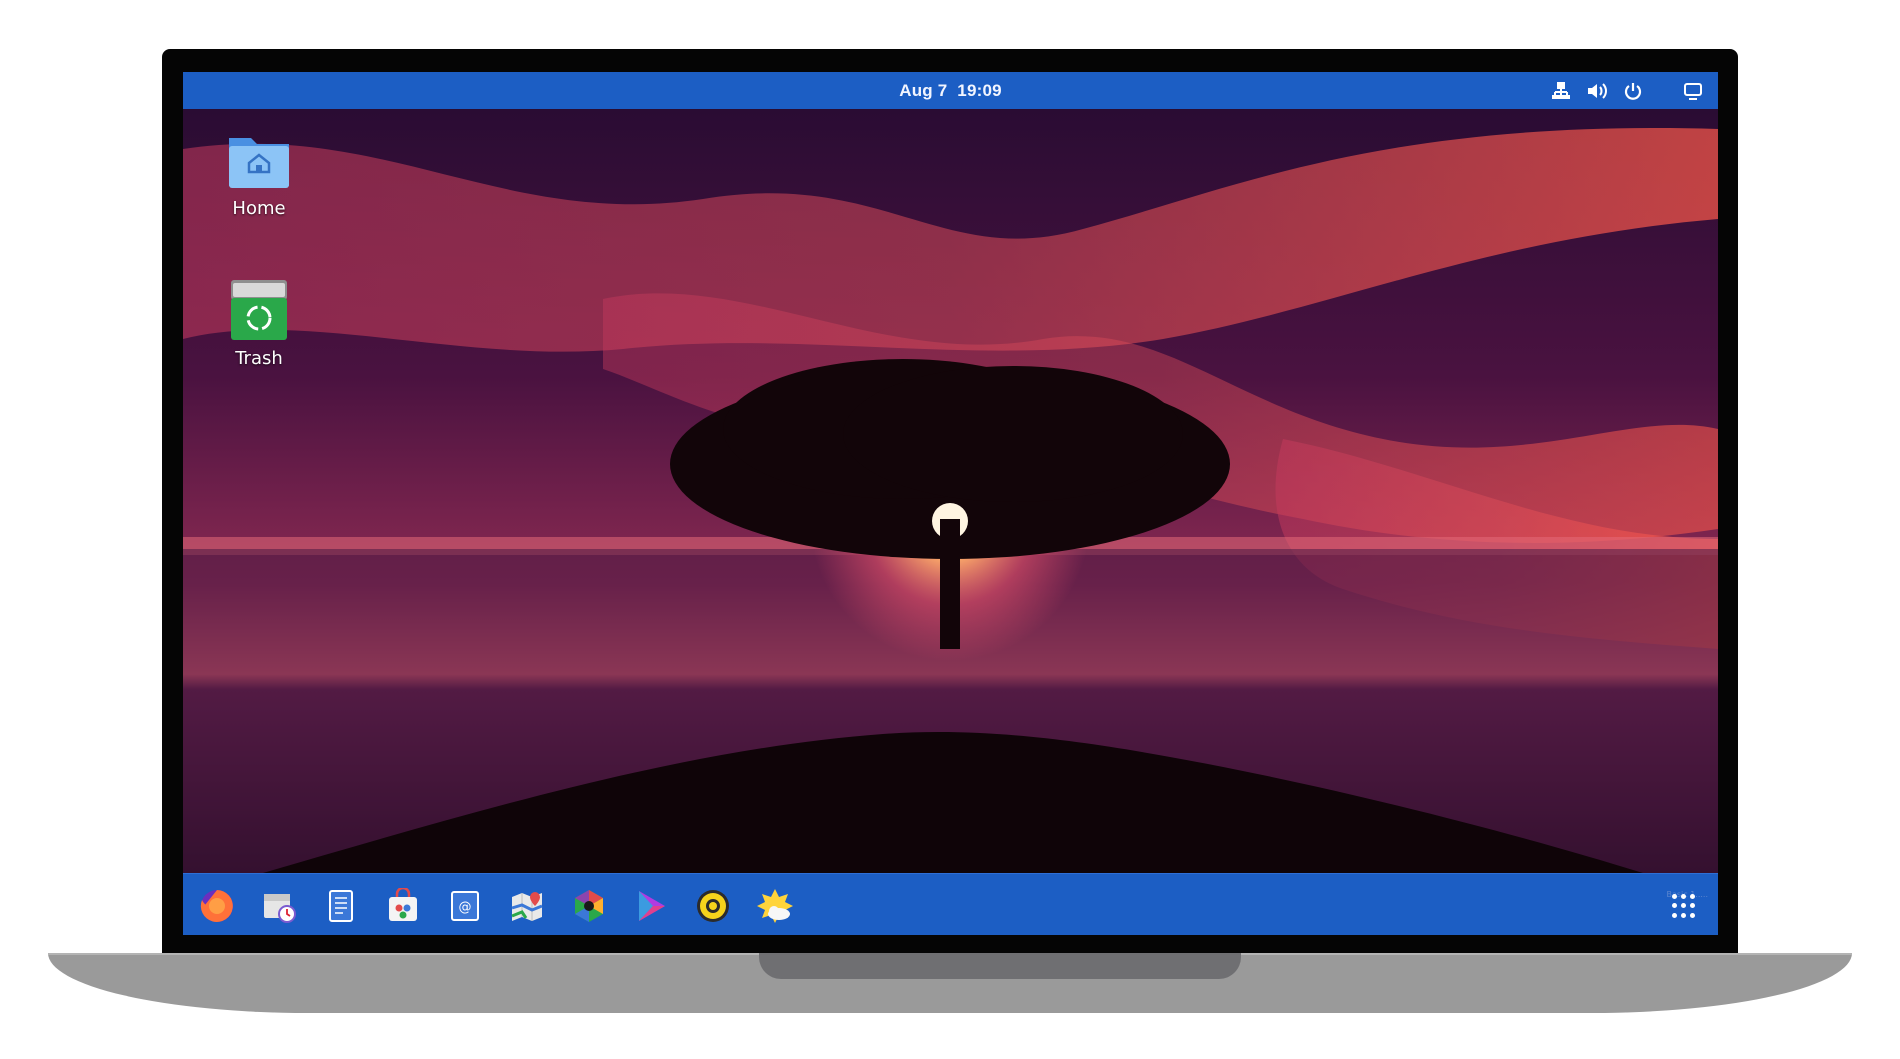 Image resolution: width=1900 pixels, height=1059 pixels. What do you see at coordinates (1561, 91) in the screenshot?
I see `network-icon` at bounding box center [1561, 91].